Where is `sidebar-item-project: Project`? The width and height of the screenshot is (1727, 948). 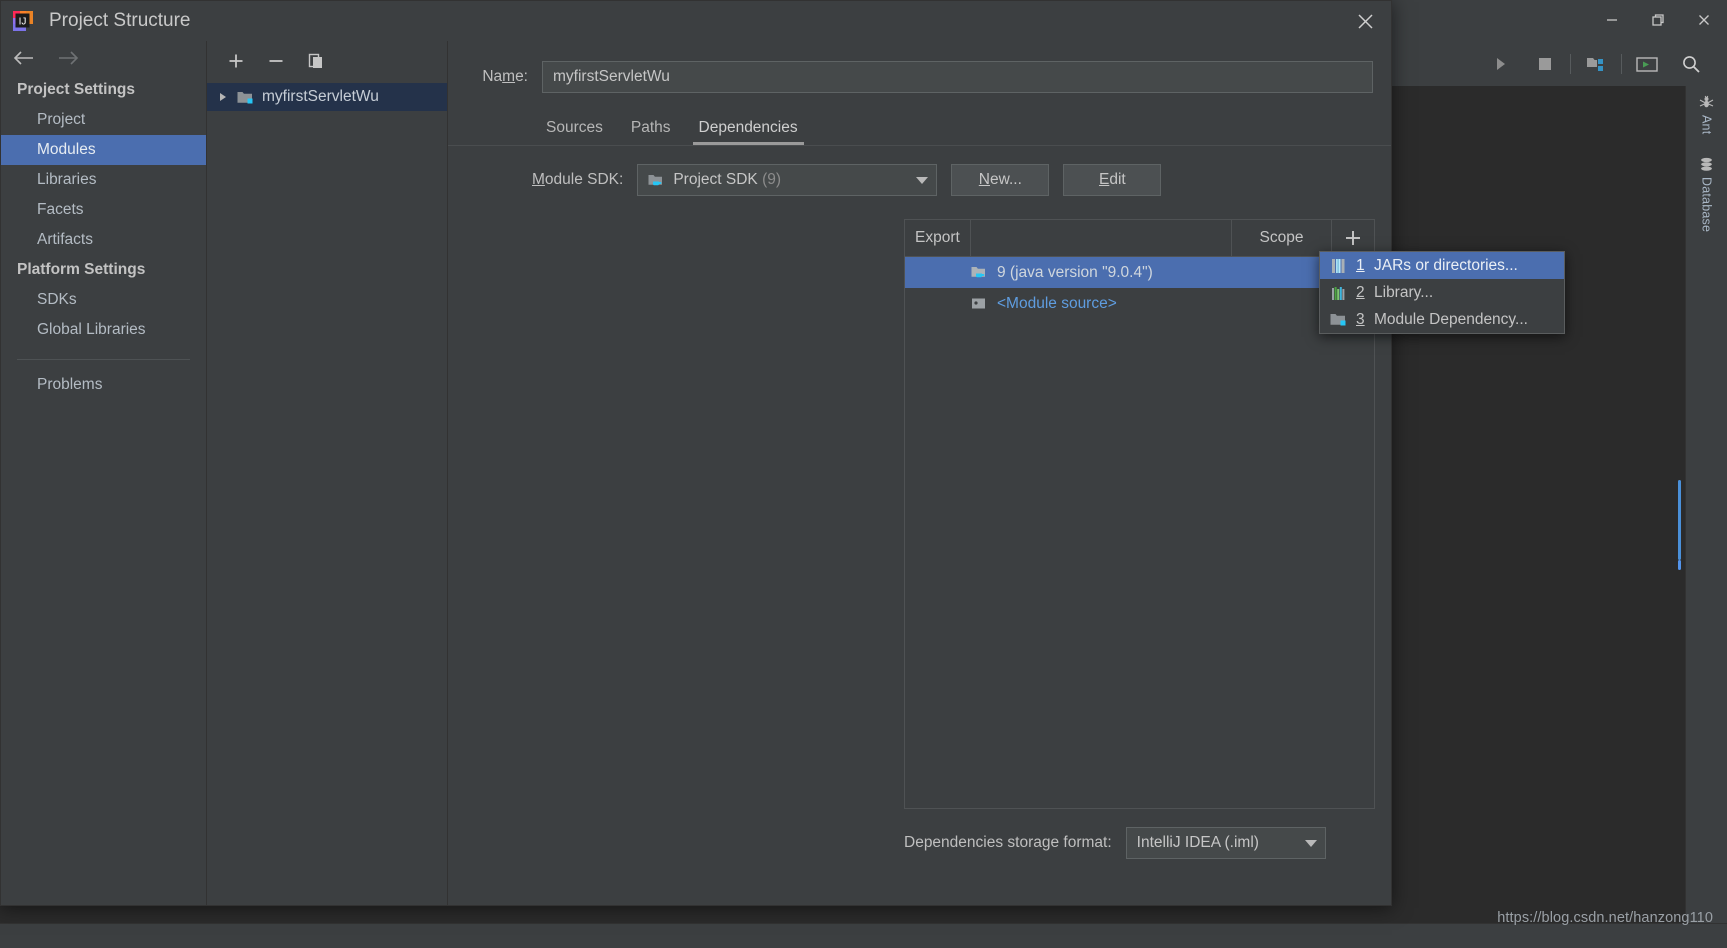
sidebar-item-project: Project is located at coordinates (103, 120).